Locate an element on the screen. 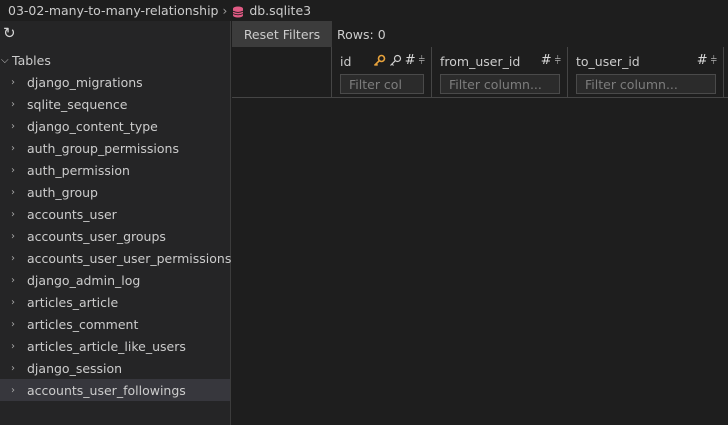  column-name: to_user_id is located at coordinates (608, 61).